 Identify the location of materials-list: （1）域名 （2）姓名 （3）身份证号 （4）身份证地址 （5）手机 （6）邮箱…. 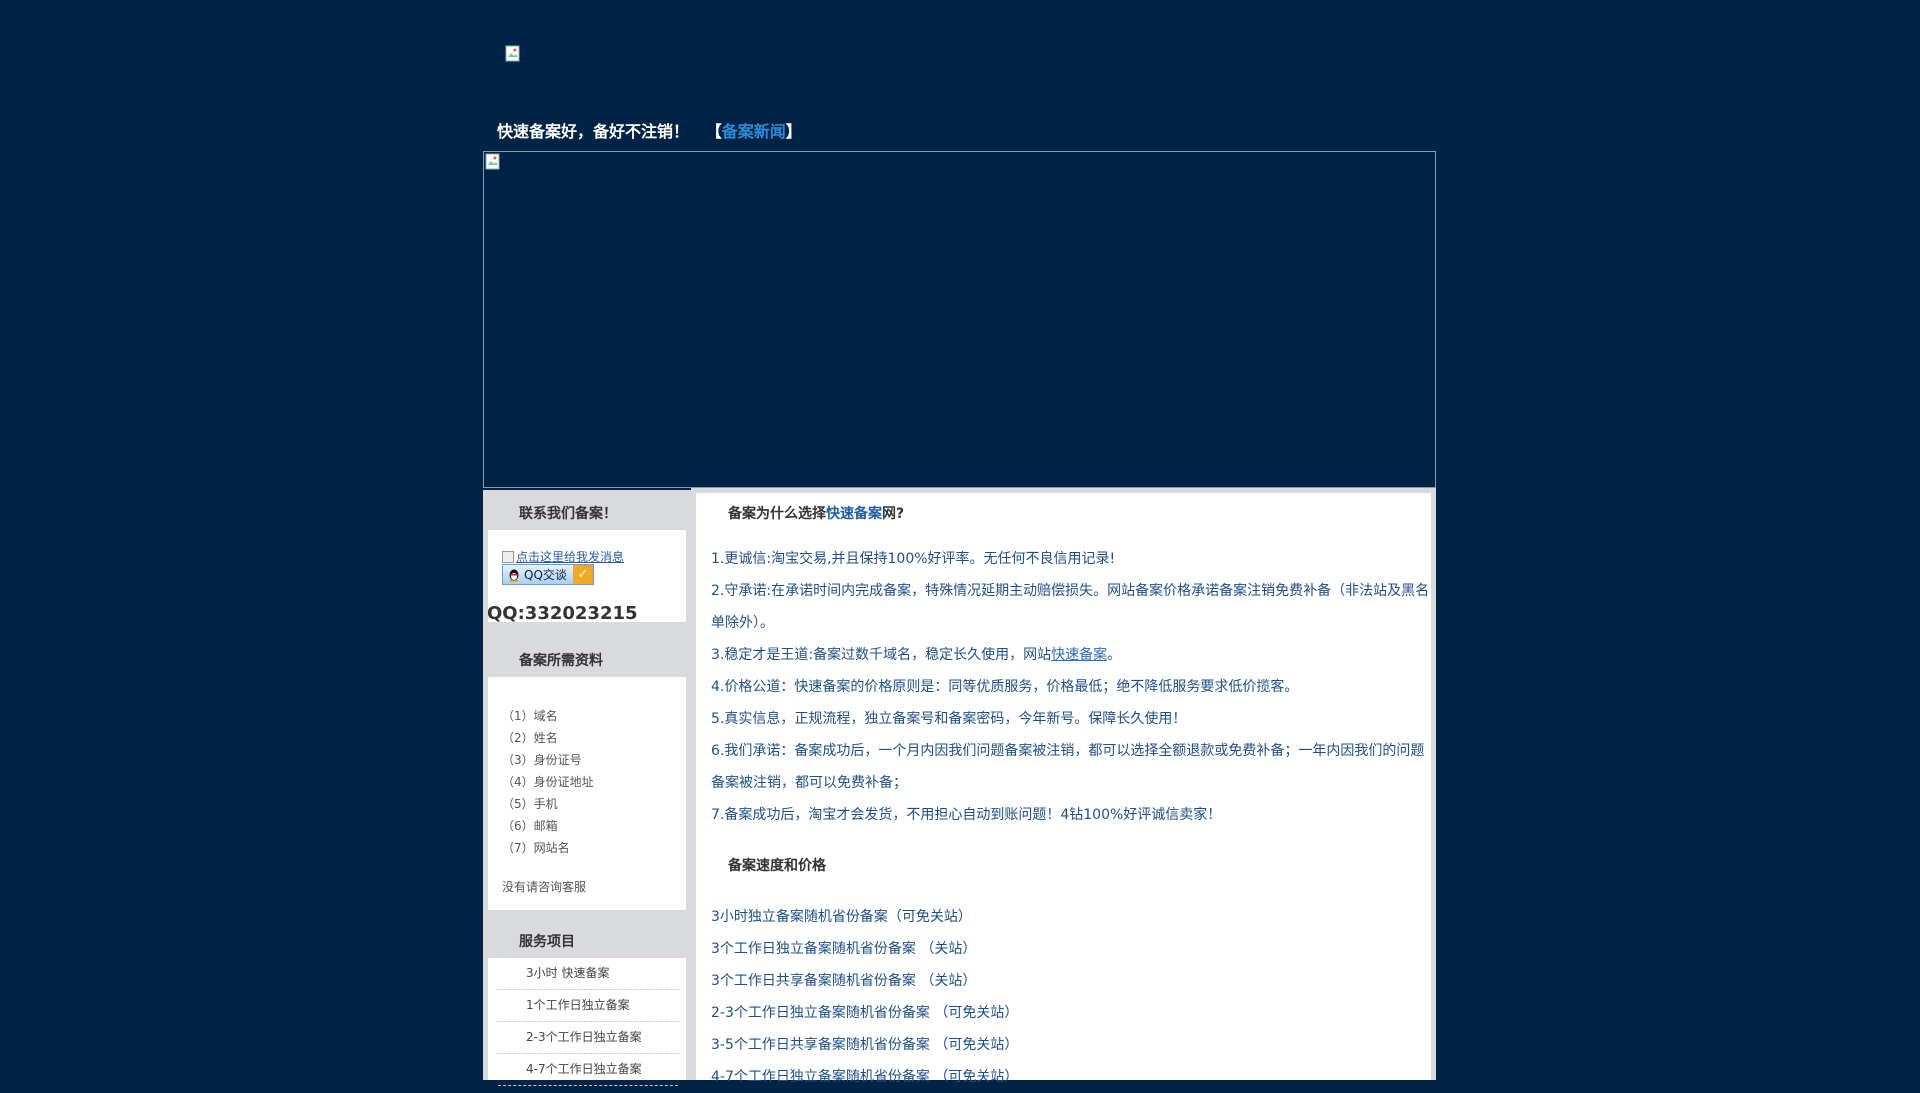
(548, 782).